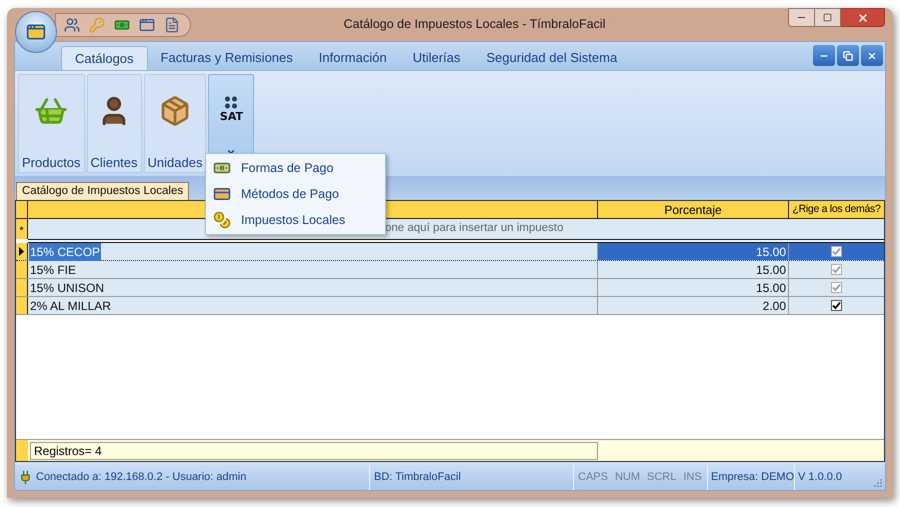  I want to click on maximize-icon, so click(827, 17).